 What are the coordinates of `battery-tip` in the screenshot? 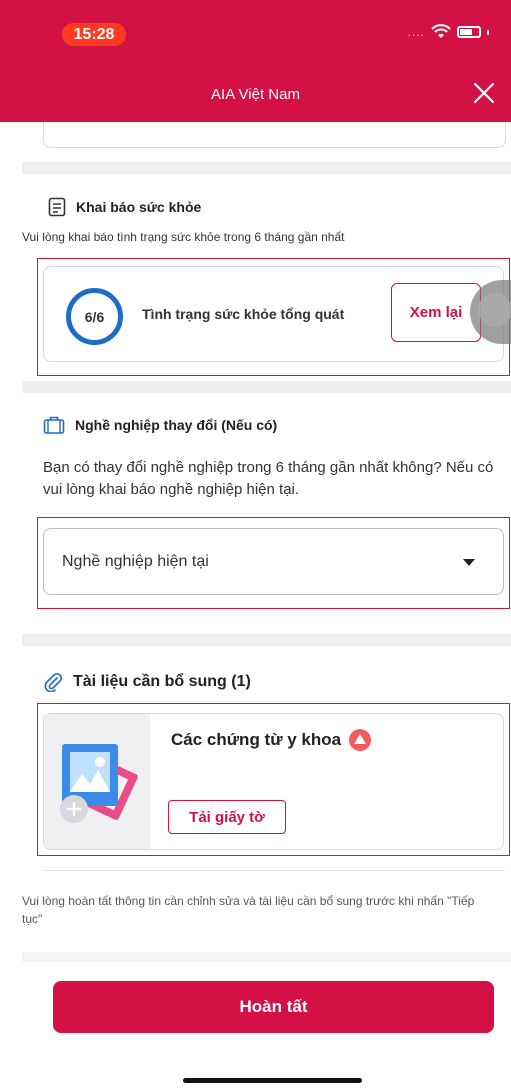 It's located at (488, 32).